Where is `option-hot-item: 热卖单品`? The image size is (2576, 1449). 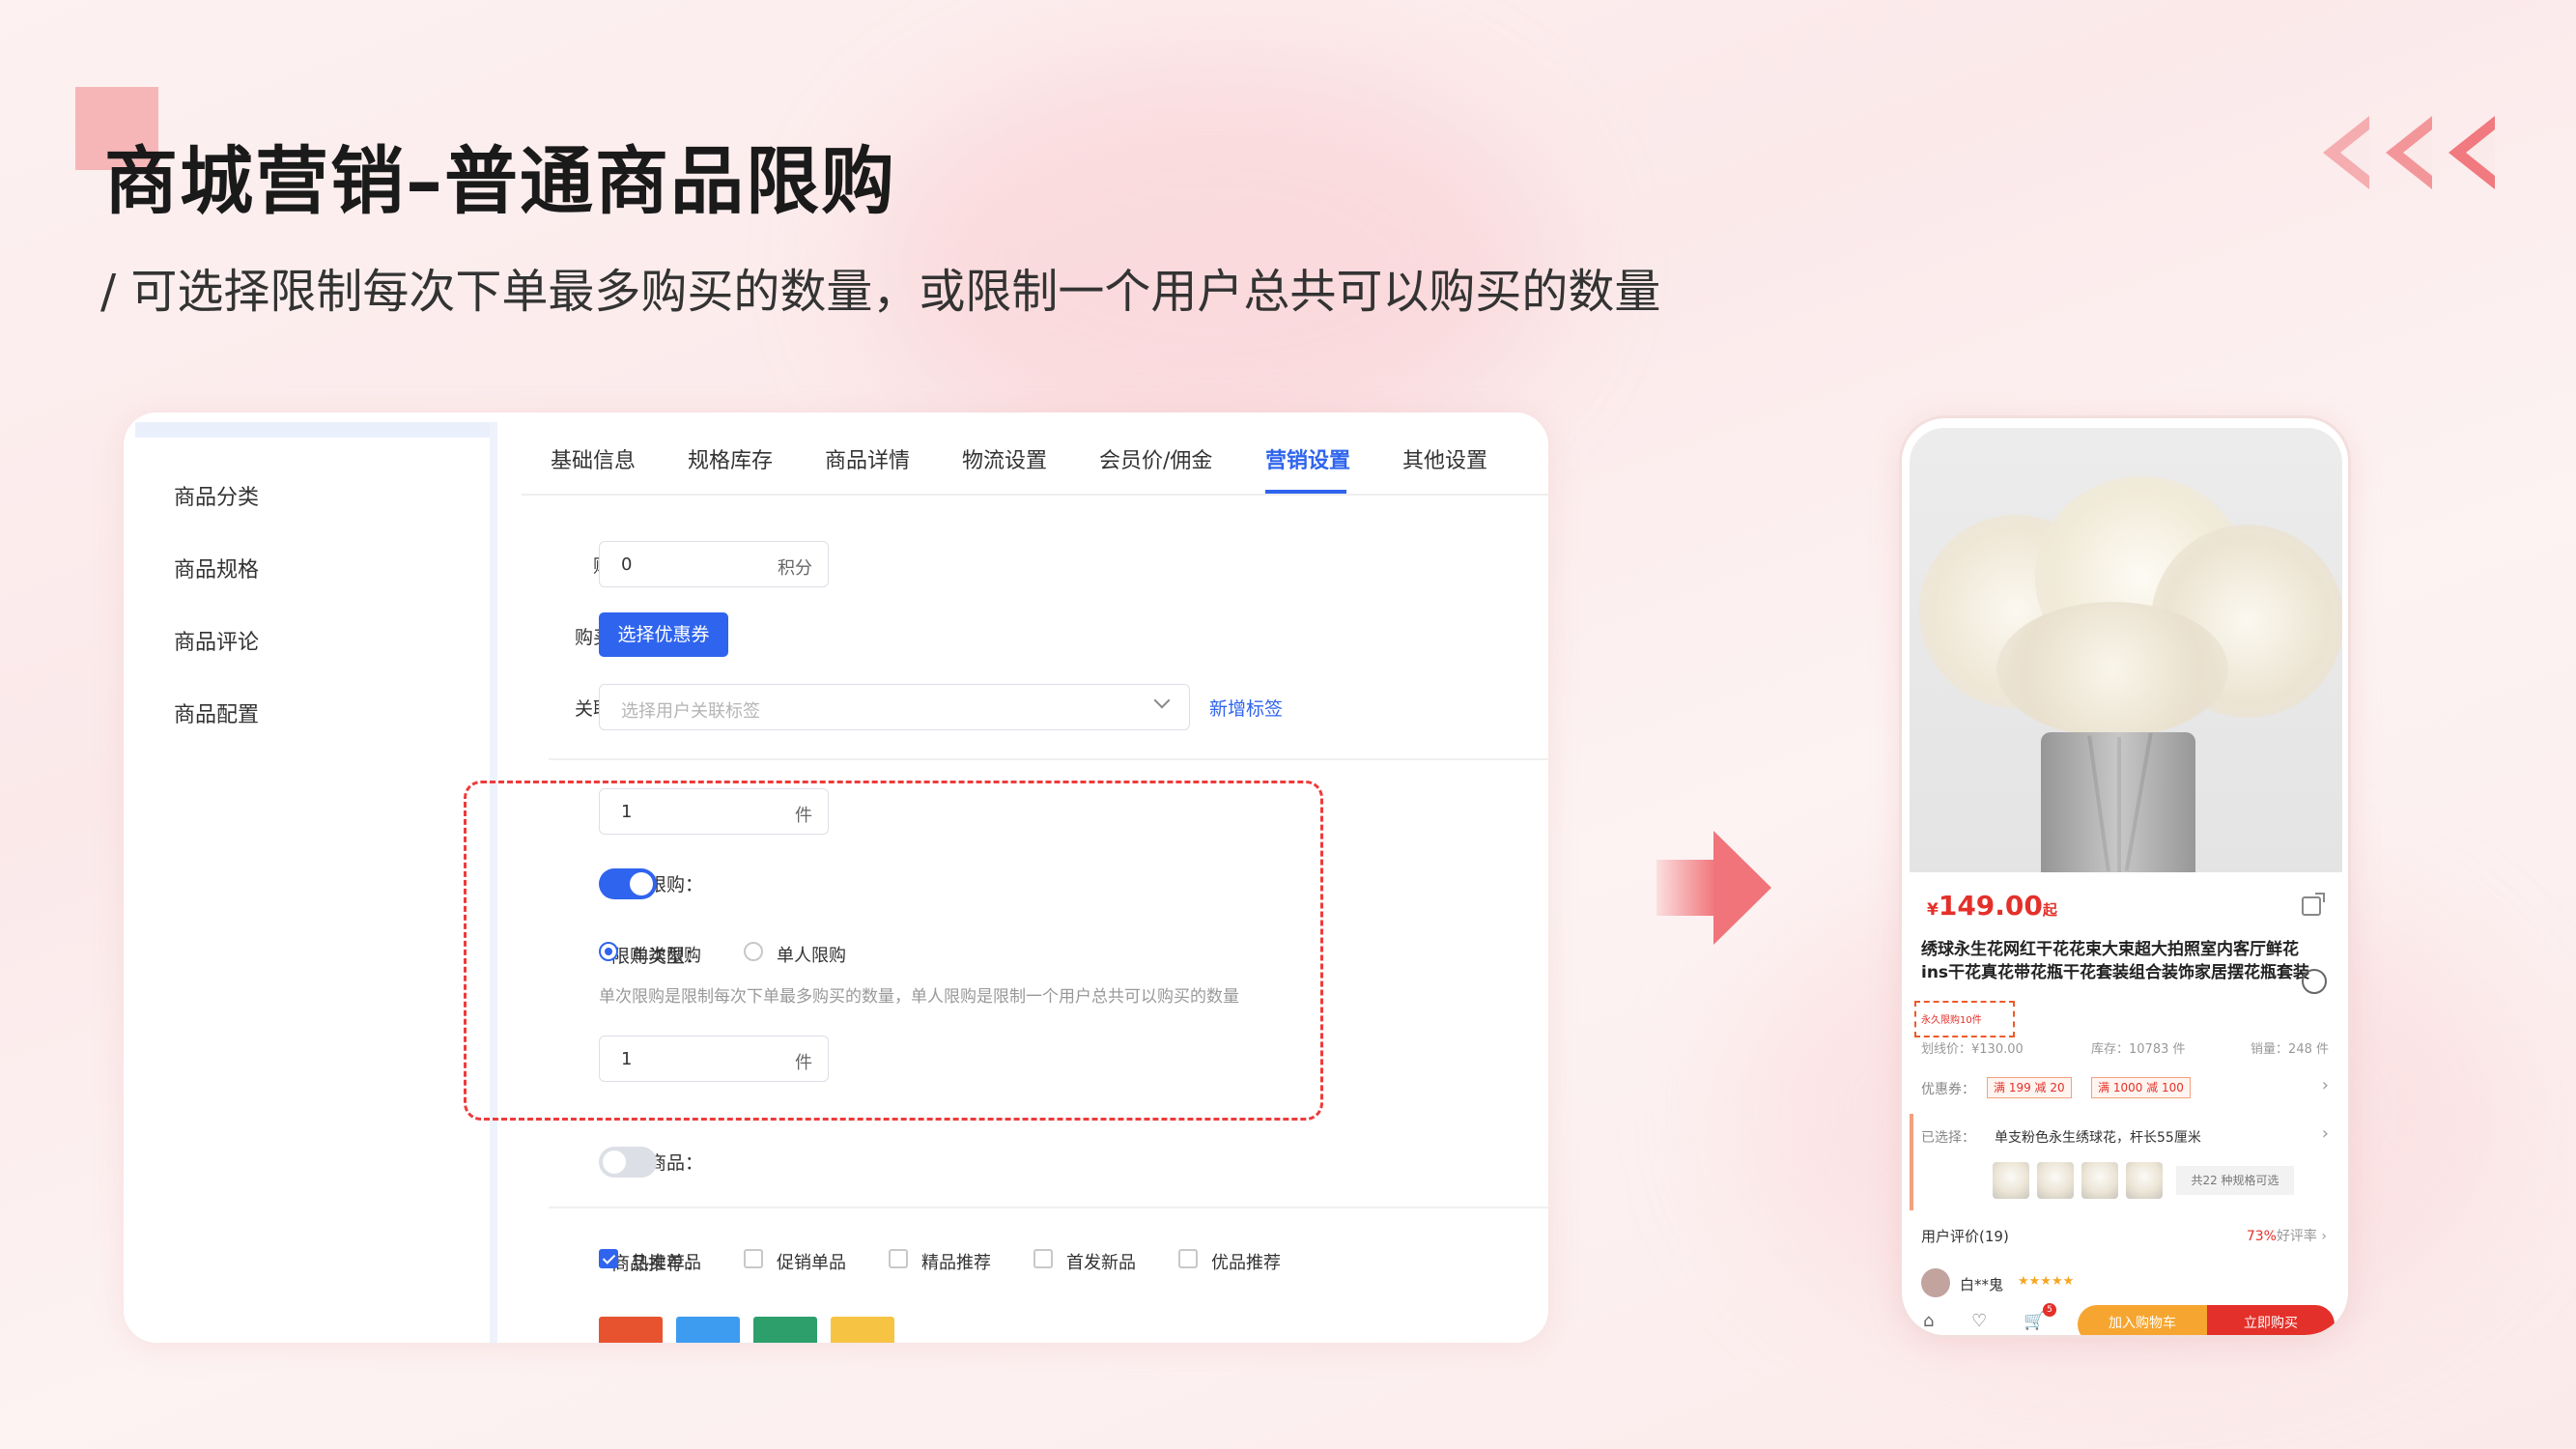 option-hot-item: 热卖单品 is located at coordinates (666, 1261).